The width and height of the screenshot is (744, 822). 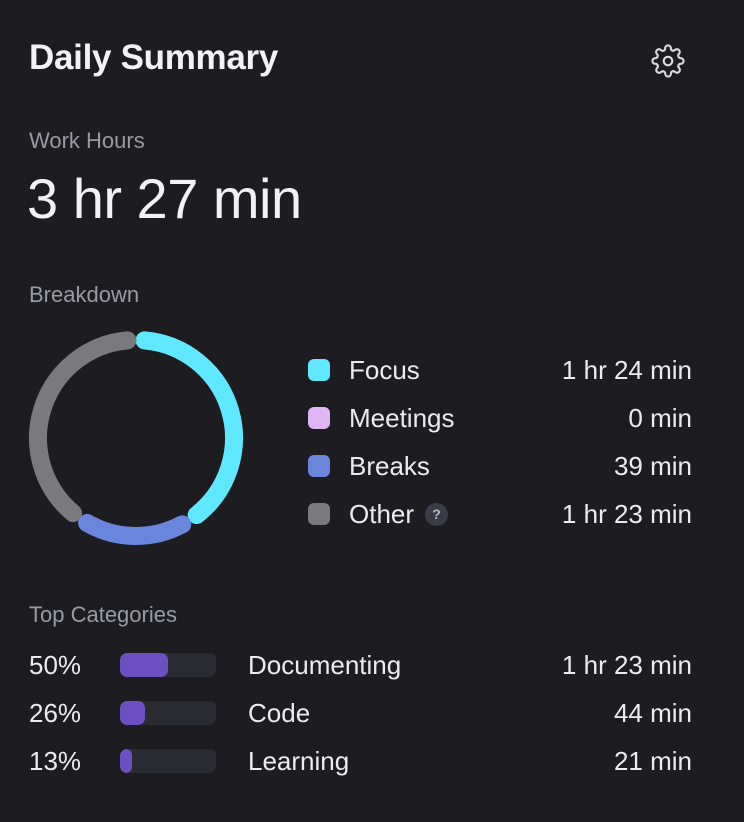 I want to click on legend-item-focus: Focus 1 hr 24 min, so click(x=500, y=370).